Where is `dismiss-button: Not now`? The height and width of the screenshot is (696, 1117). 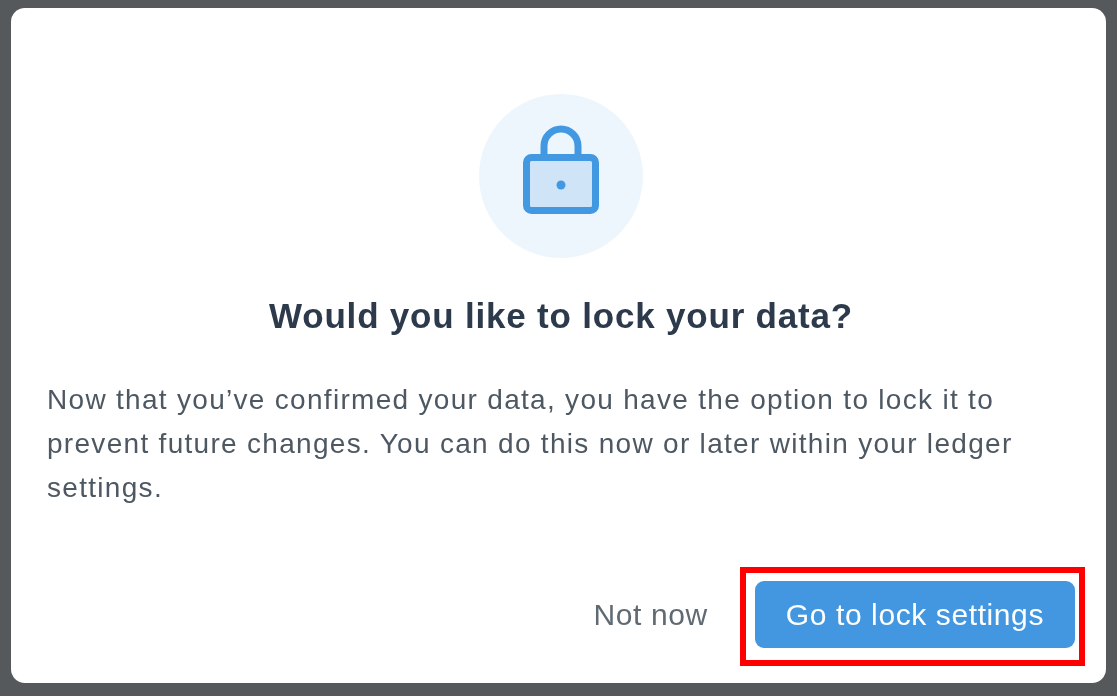
dismiss-button: Not now is located at coordinates (650, 614).